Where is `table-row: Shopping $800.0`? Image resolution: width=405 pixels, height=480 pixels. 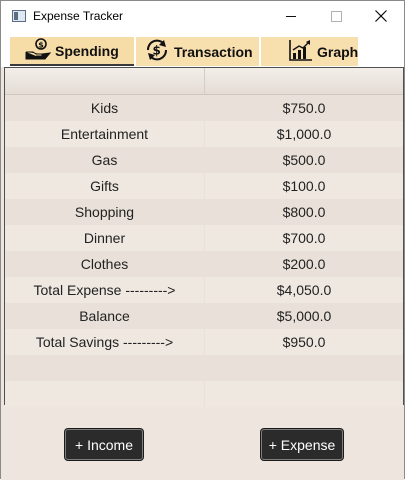 table-row: Shopping $800.0 is located at coordinates (204, 212).